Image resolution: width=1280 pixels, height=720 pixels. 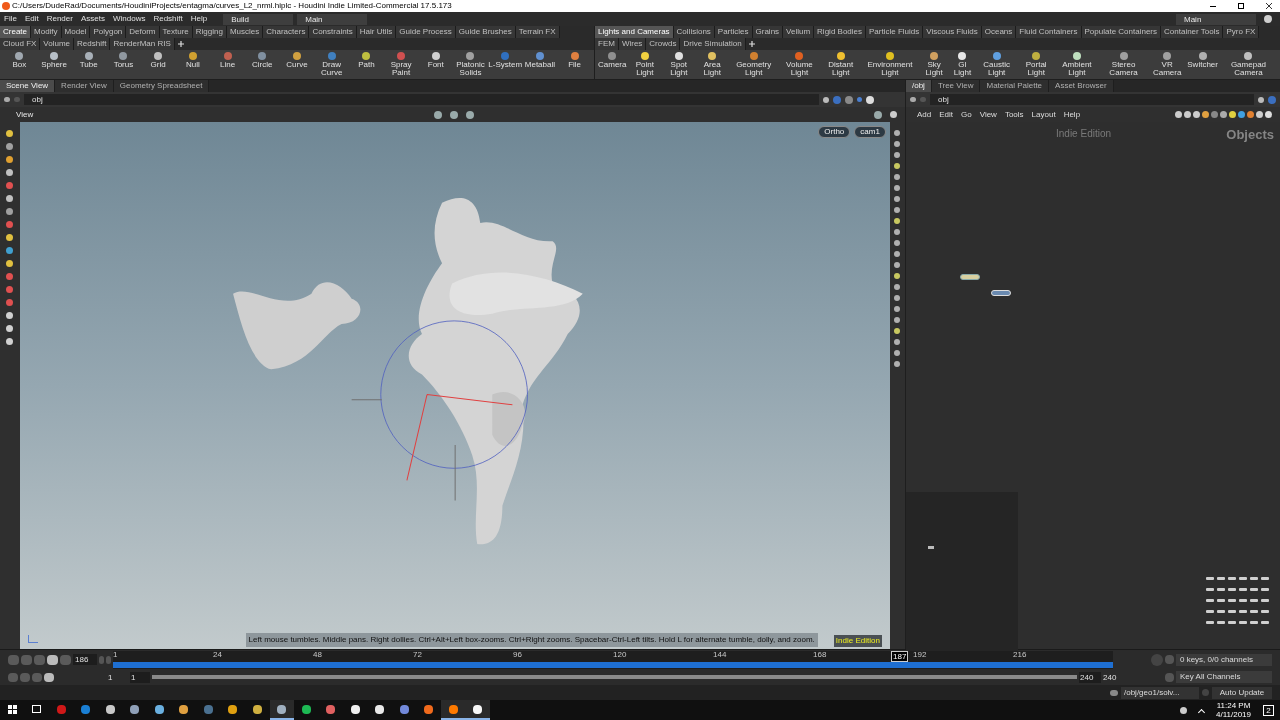 I want to click on shelf-tab: Container Tools, so click(x=1192, y=32).